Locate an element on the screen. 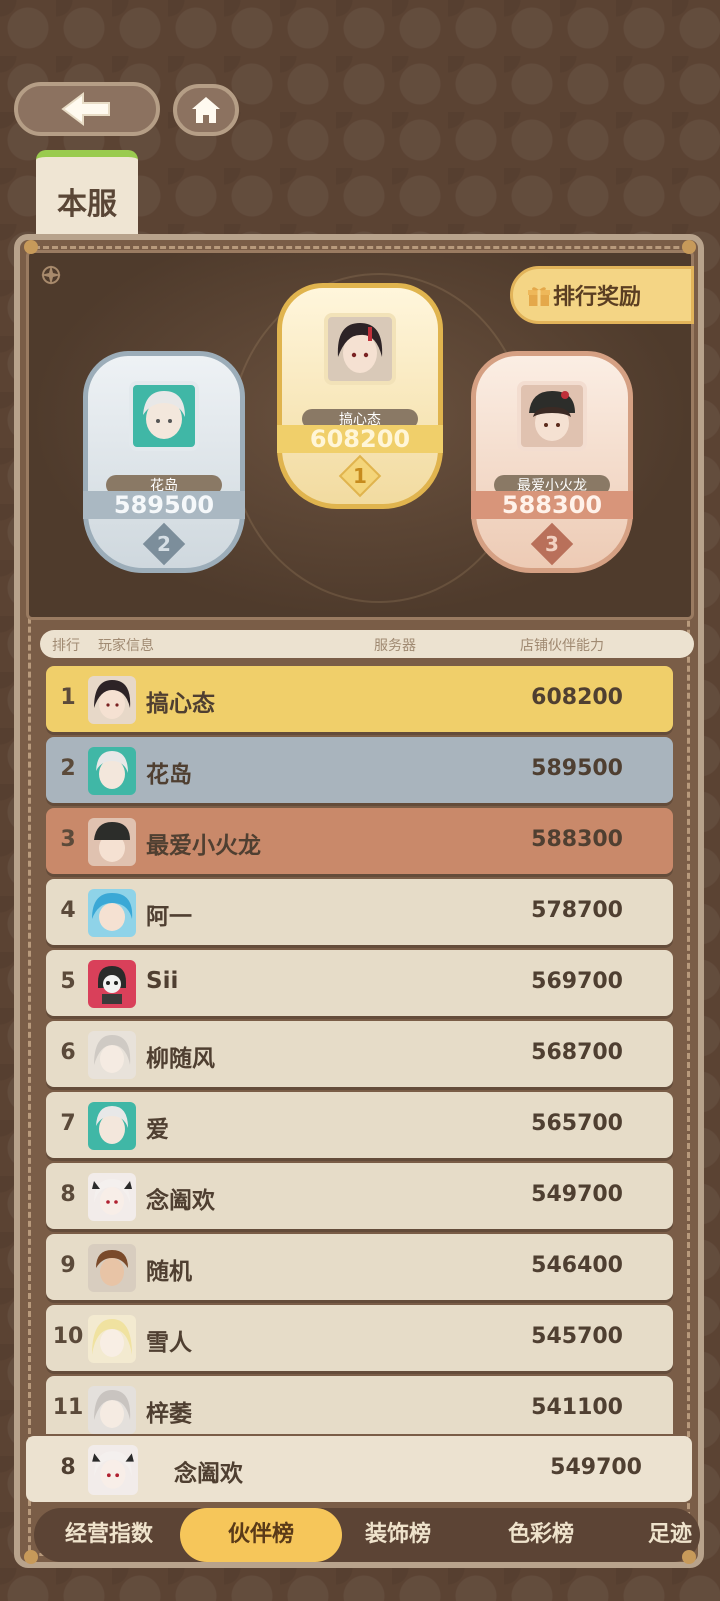 This screenshot has width=720, height=1601. rank-reward-button: 排行奖励 is located at coordinates (602, 295).